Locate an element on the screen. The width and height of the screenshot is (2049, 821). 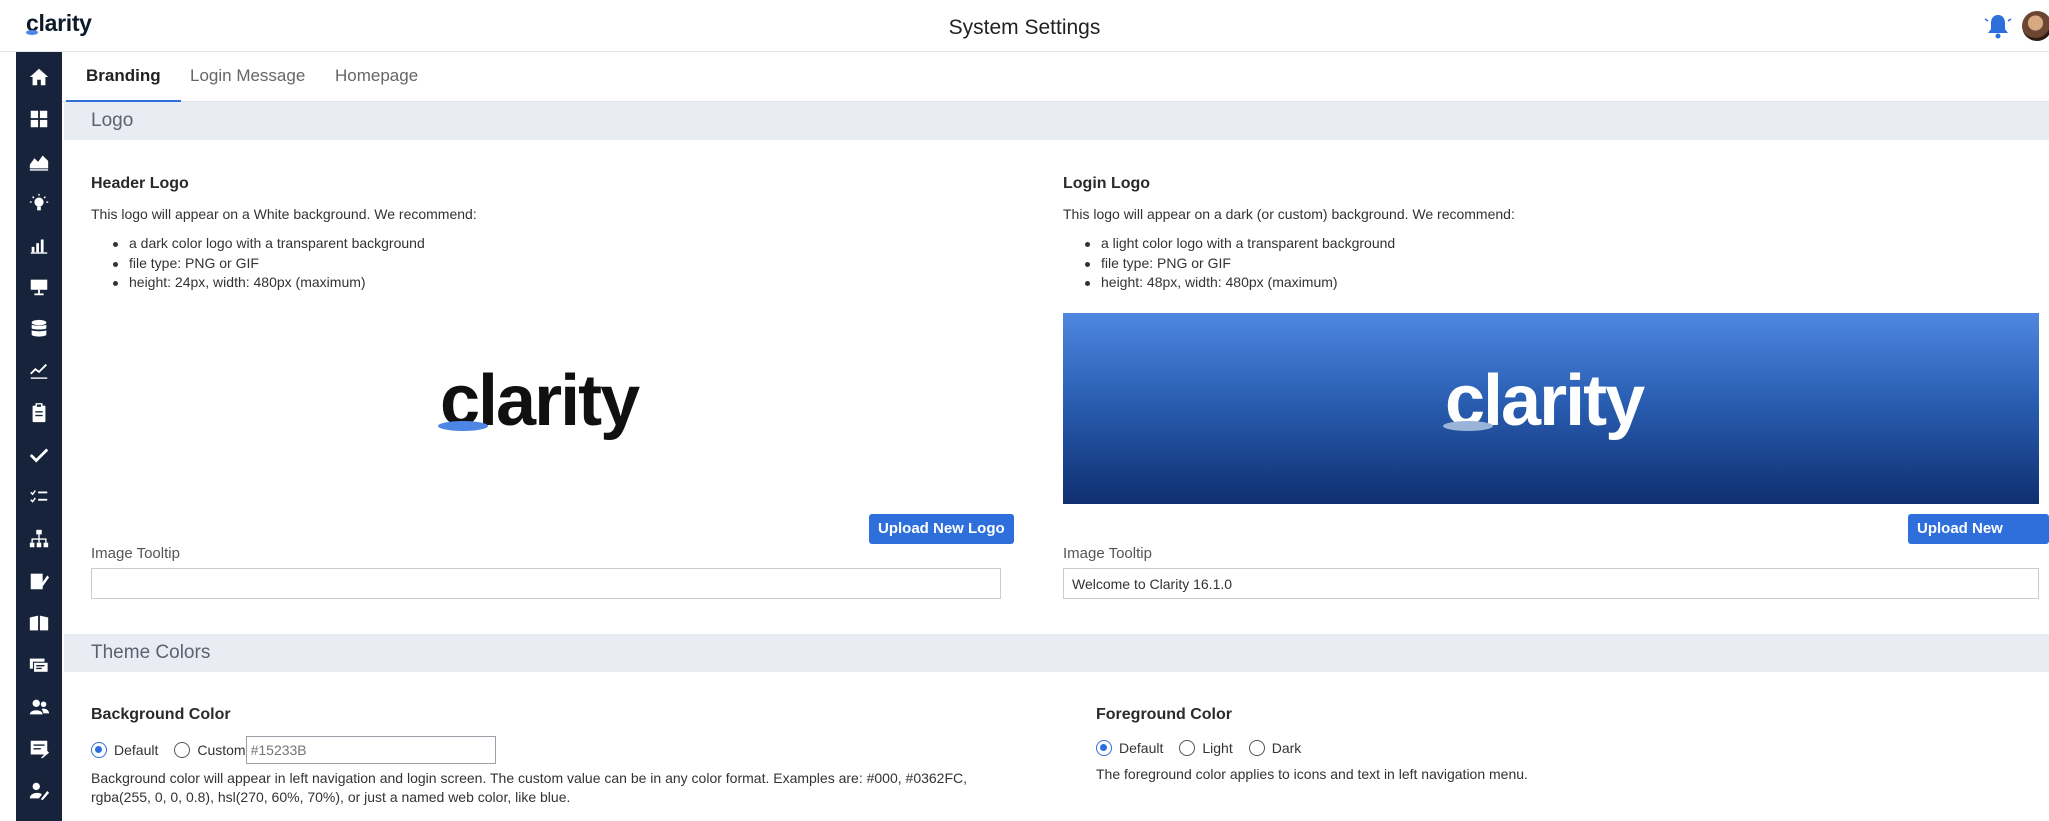
checklist-icon is located at coordinates (39, 497).